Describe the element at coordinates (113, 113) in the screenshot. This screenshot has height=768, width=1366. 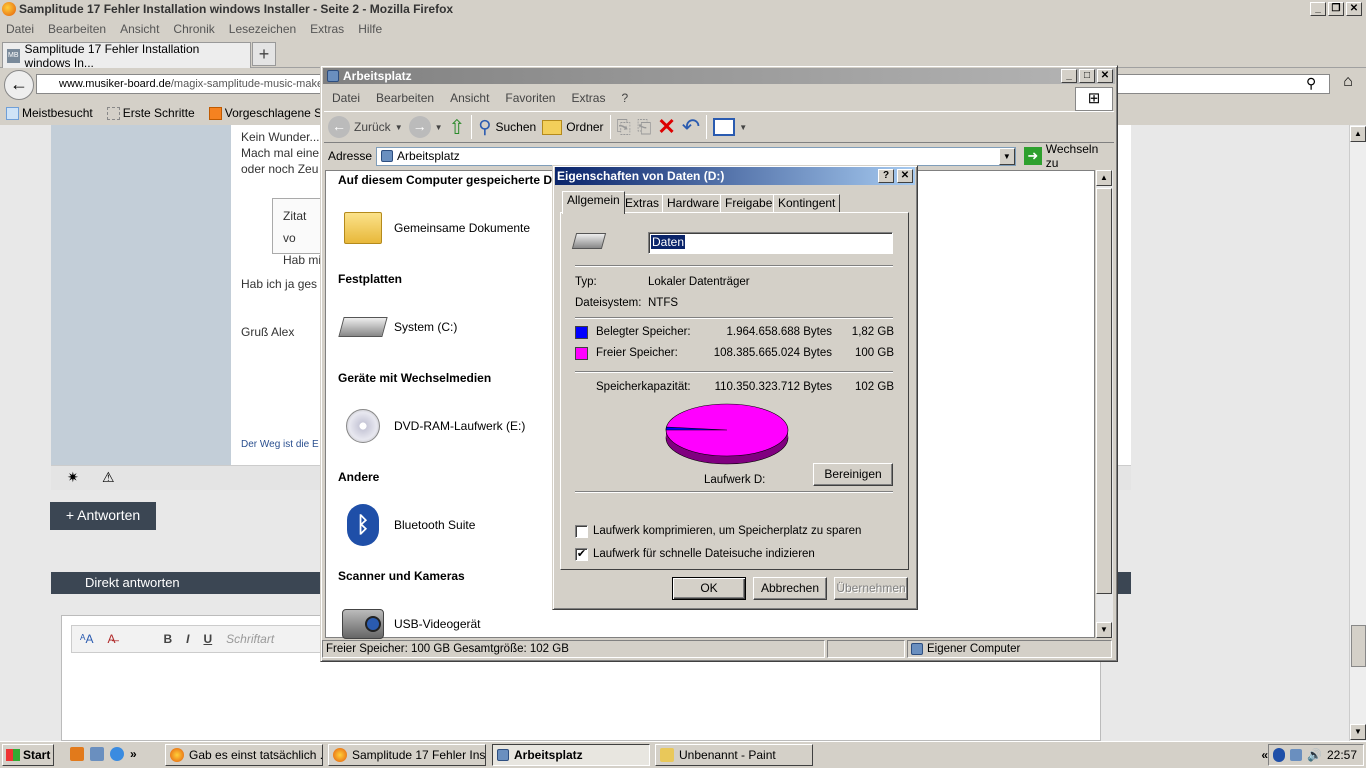
I see `page-icon` at that location.